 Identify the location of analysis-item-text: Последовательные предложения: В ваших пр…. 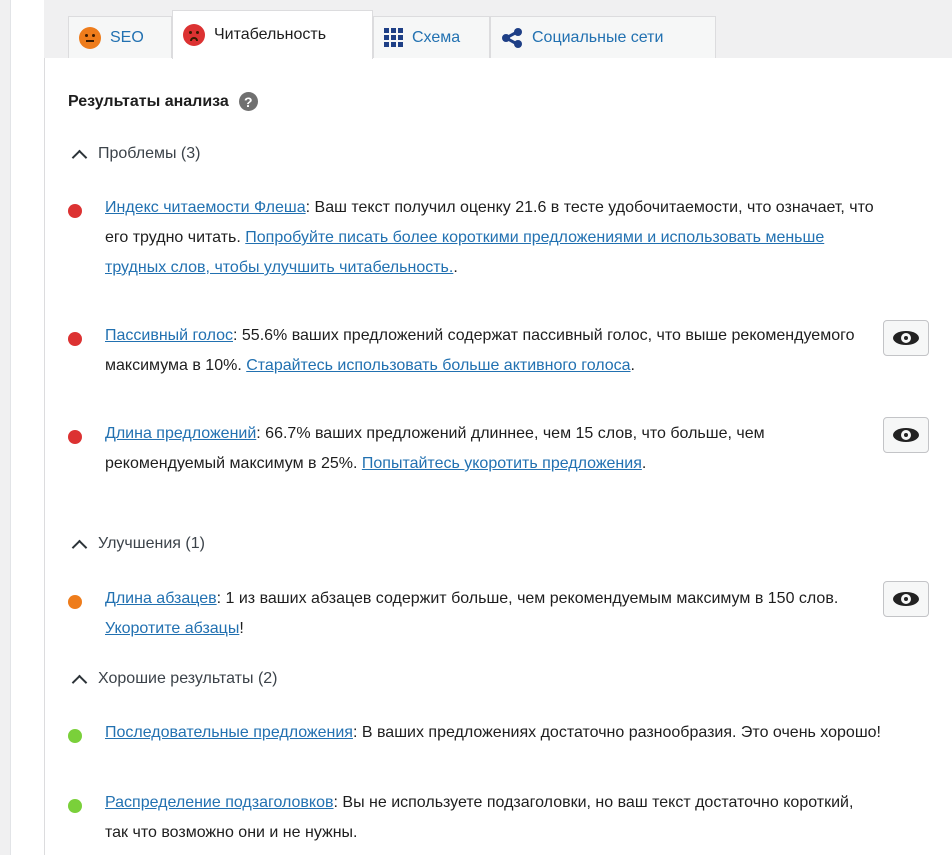
(500, 733).